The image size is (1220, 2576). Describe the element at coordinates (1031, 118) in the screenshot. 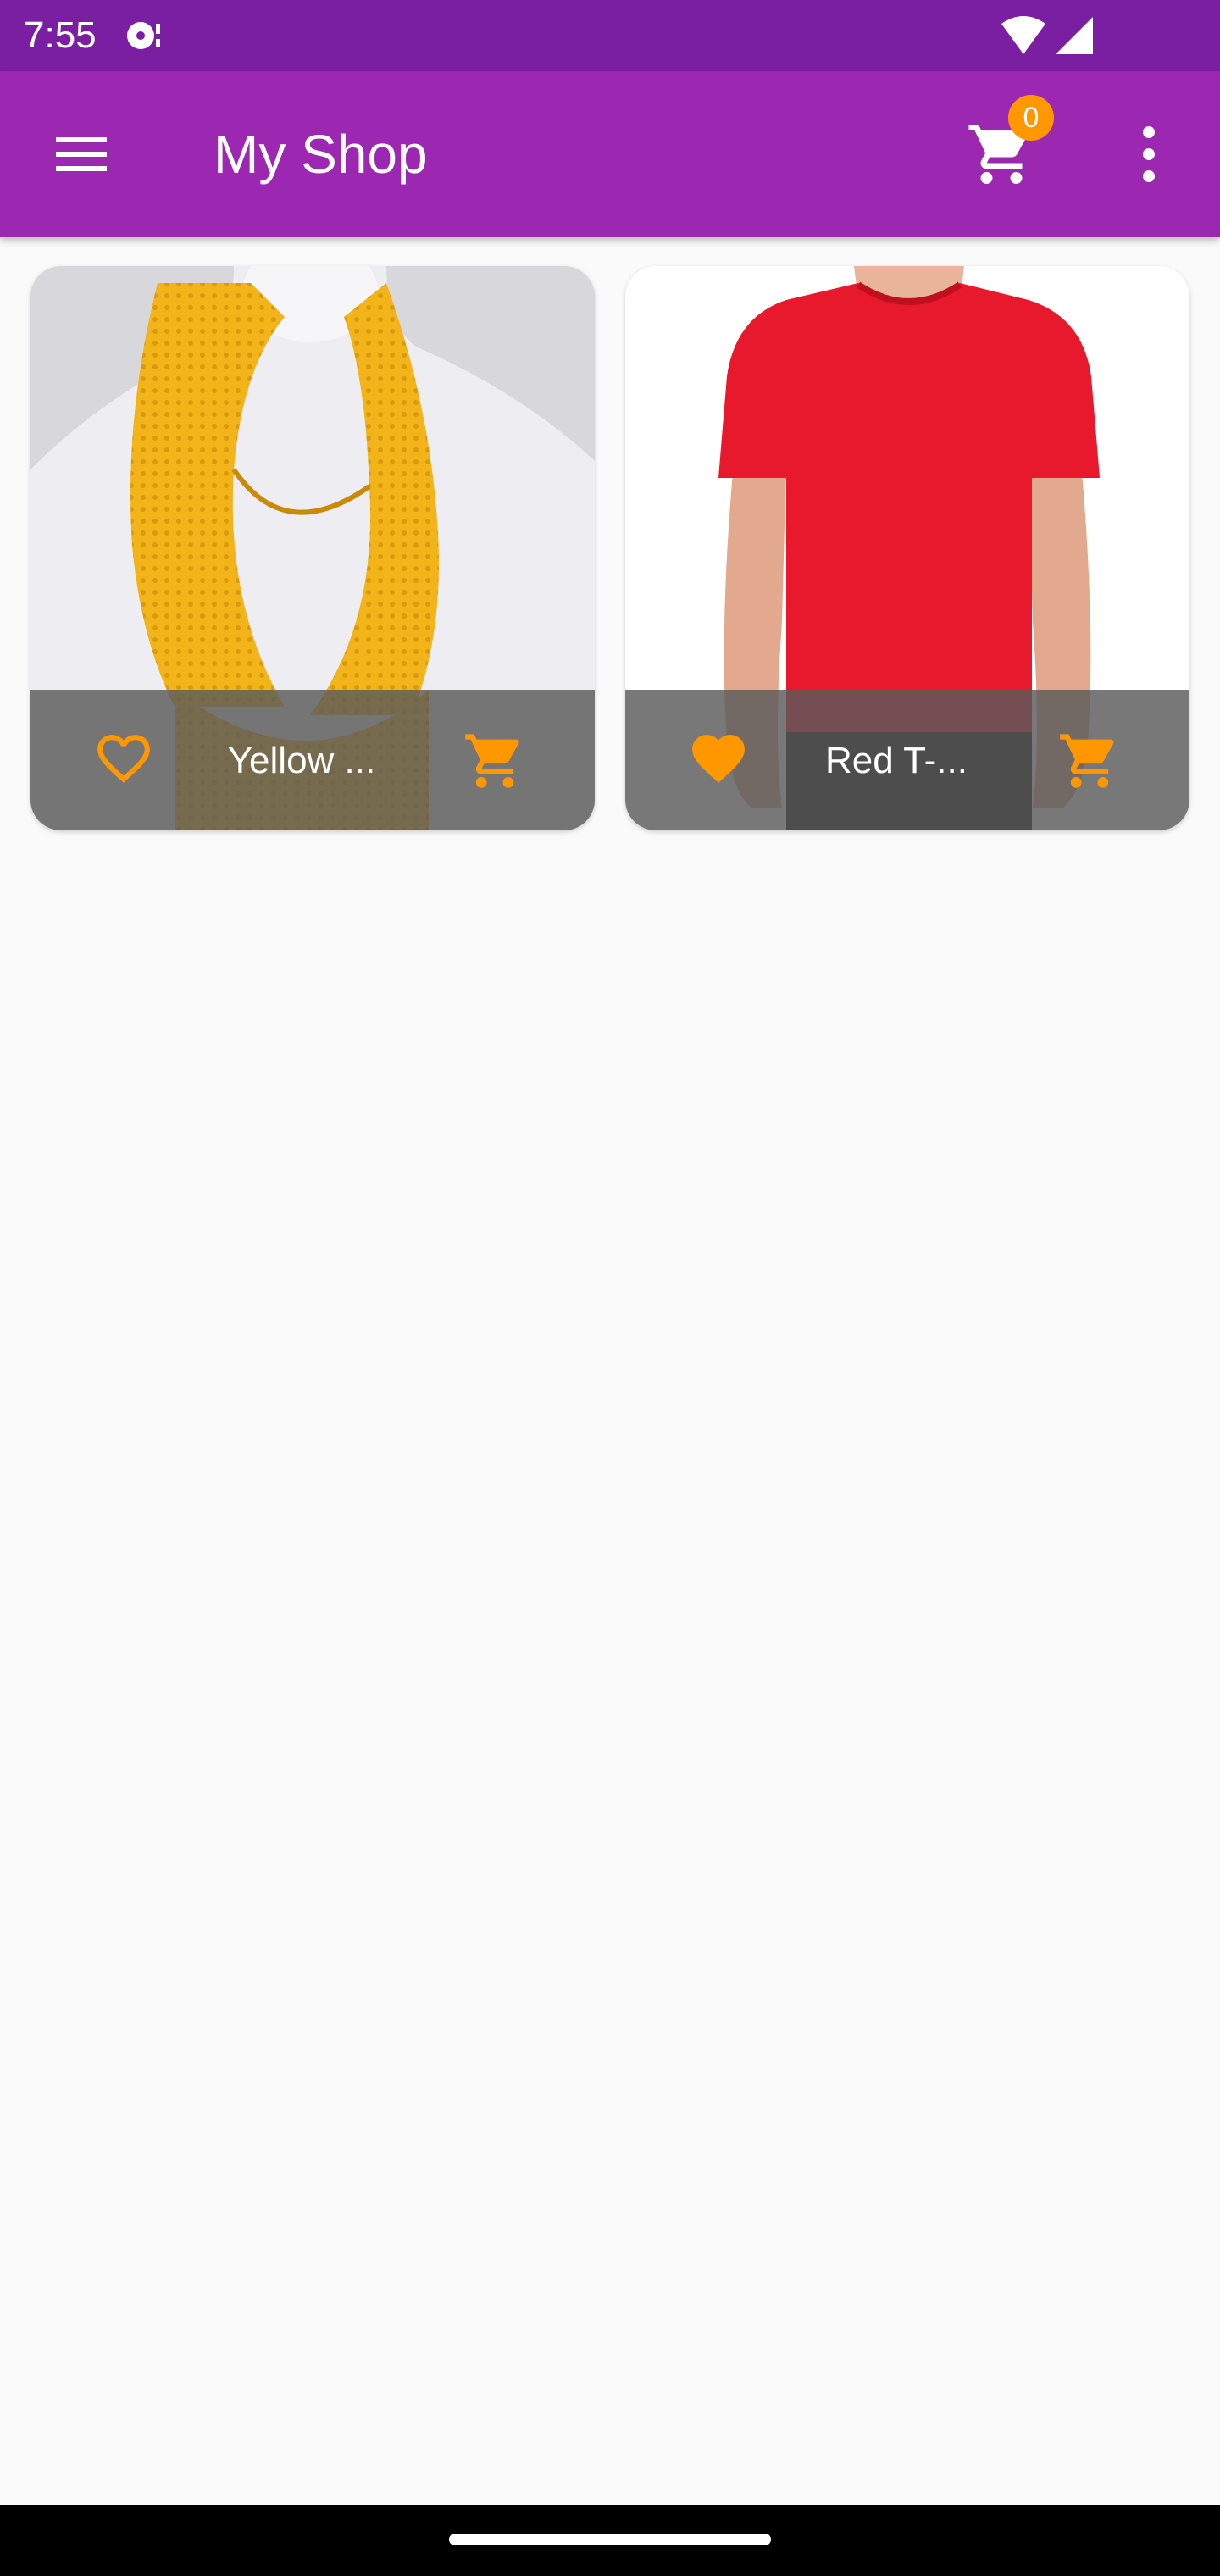

I see `cart-count-badge: 0` at that location.